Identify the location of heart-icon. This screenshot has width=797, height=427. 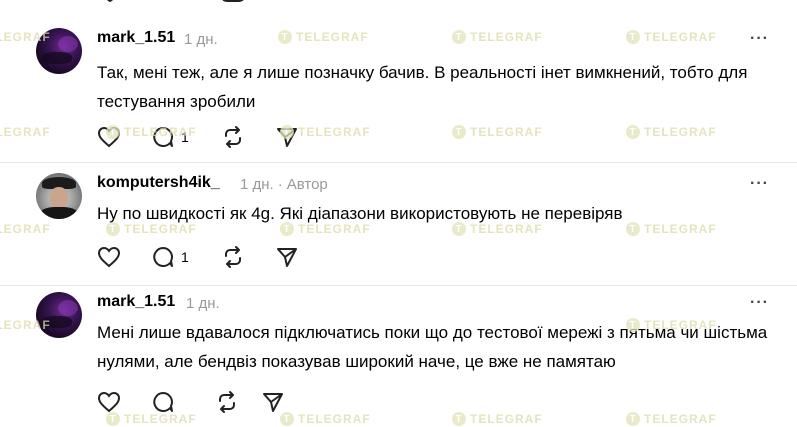
(109, 402).